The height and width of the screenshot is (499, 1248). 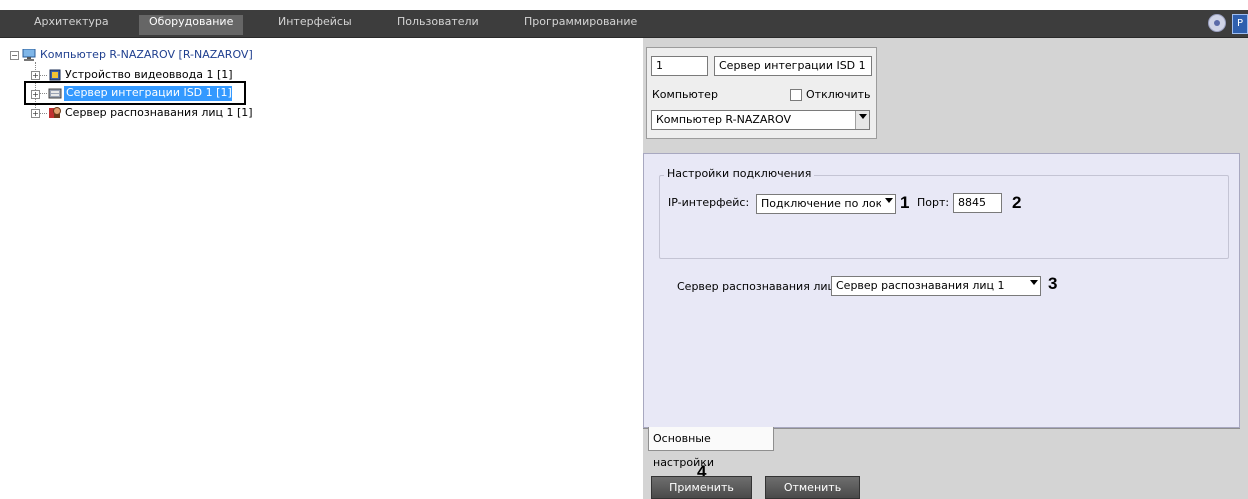 What do you see at coordinates (191, 25) in the screenshot?
I see `menu-item-equipment: Оборудование` at bounding box center [191, 25].